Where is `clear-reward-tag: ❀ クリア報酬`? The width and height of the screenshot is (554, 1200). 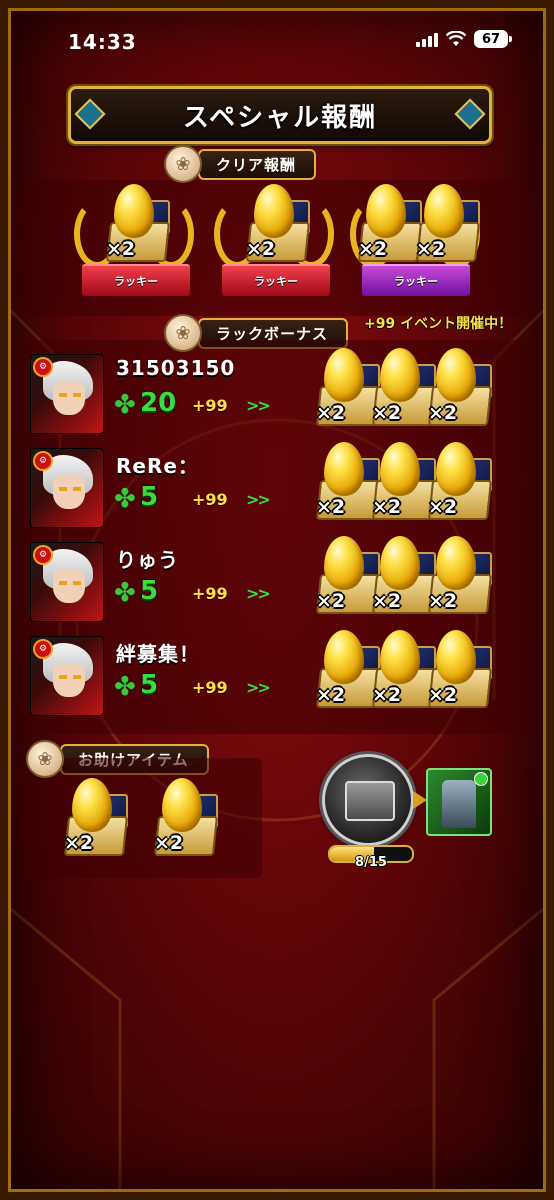 clear-reward-tag: ❀ クリア報酬 is located at coordinates (240, 164).